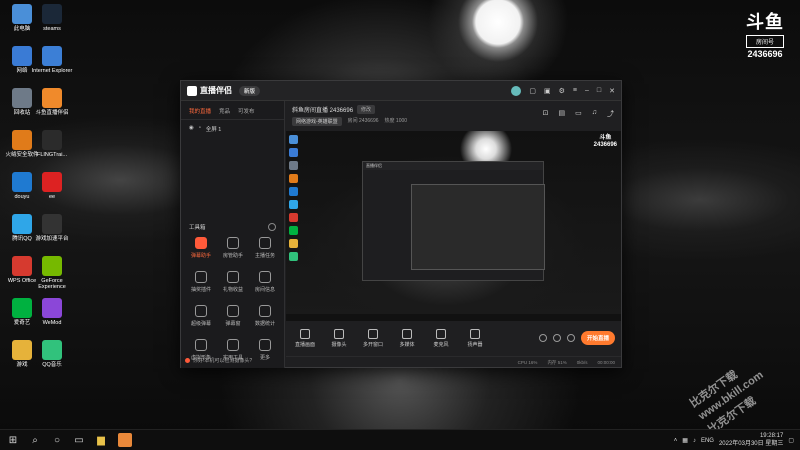 This screenshot has height=450, width=800. Describe the element at coordinates (52, 186) in the screenshot. I see `desktop-icon: ee` at that location.